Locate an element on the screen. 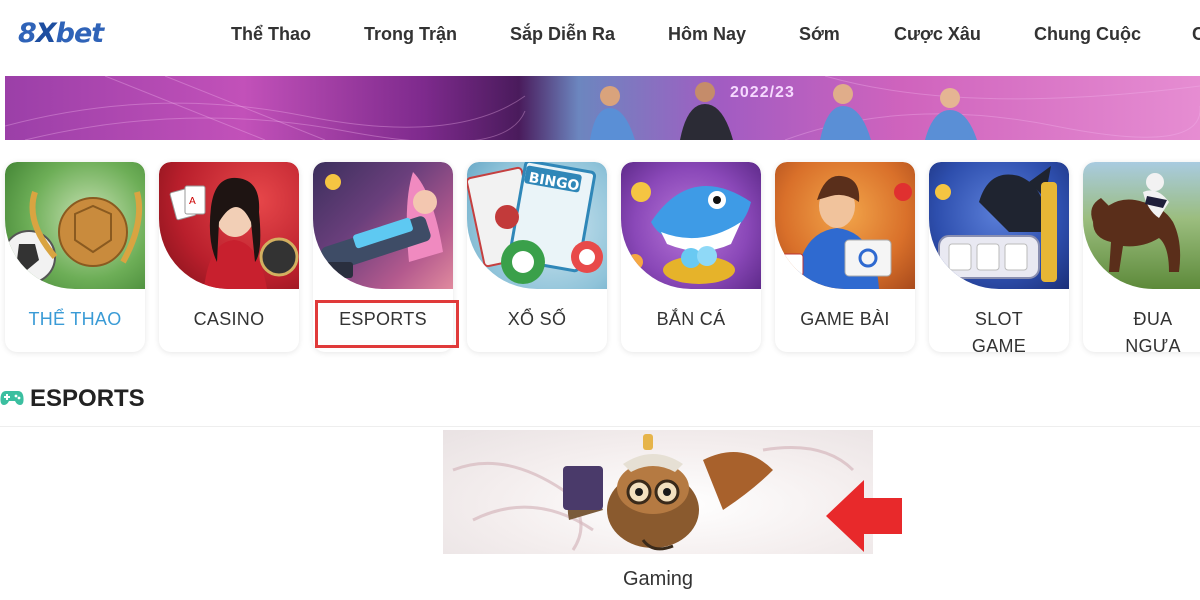 The height and width of the screenshot is (600, 1200). category-card-card-games: GAME BÀI is located at coordinates (845, 257).